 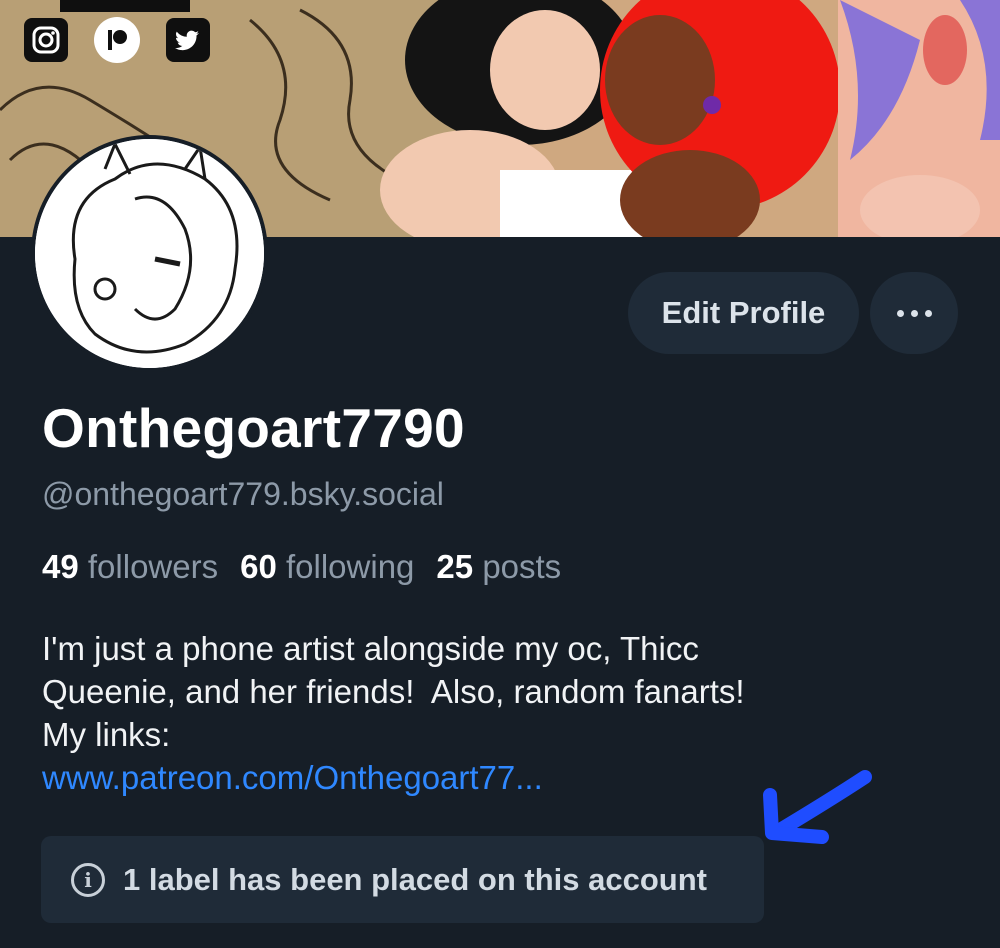 What do you see at coordinates (106, 734) in the screenshot?
I see `bio-line: My links:` at bounding box center [106, 734].